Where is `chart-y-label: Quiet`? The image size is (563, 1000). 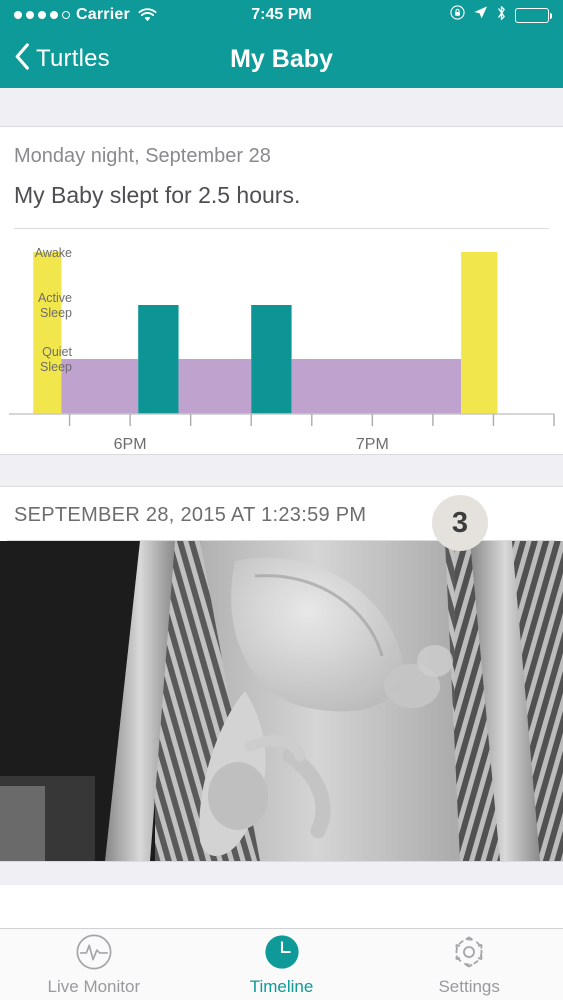 chart-y-label: Quiet is located at coordinates (57, 352).